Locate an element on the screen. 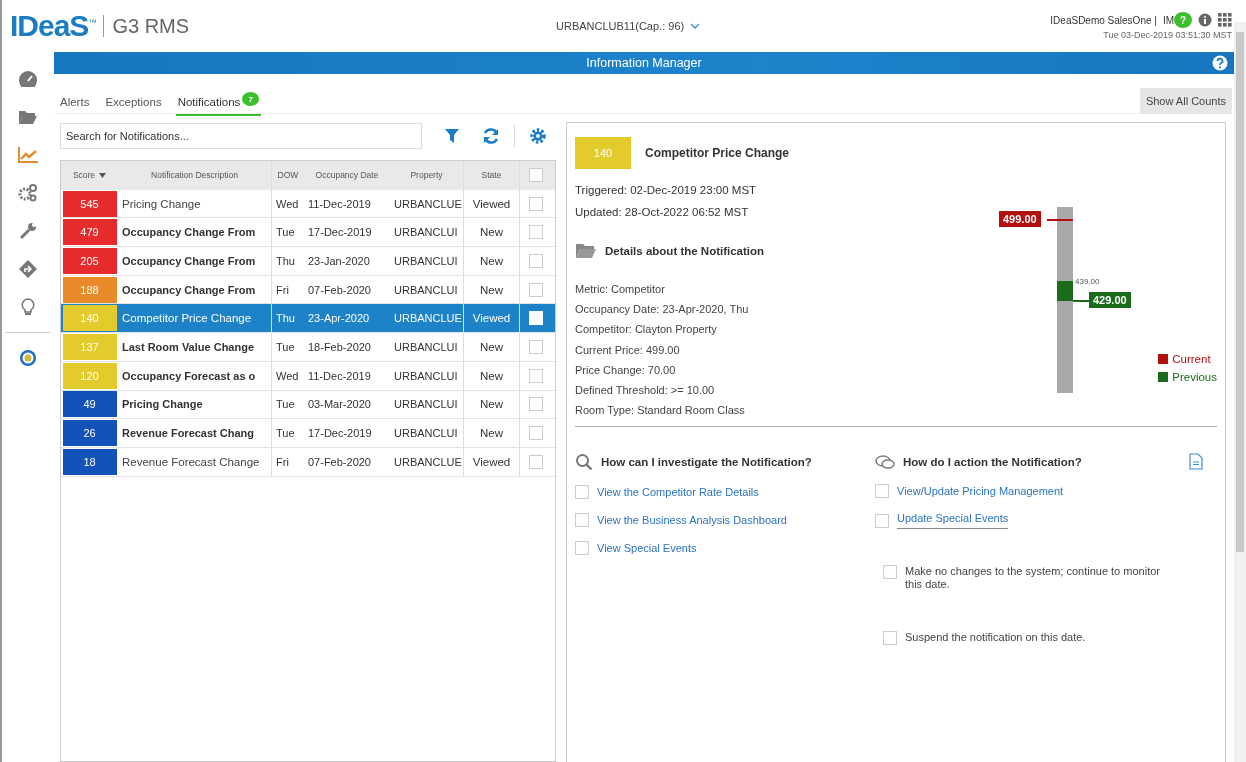 This screenshot has width=1246, height=762. scrollbar is located at coordinates (1240, 392).